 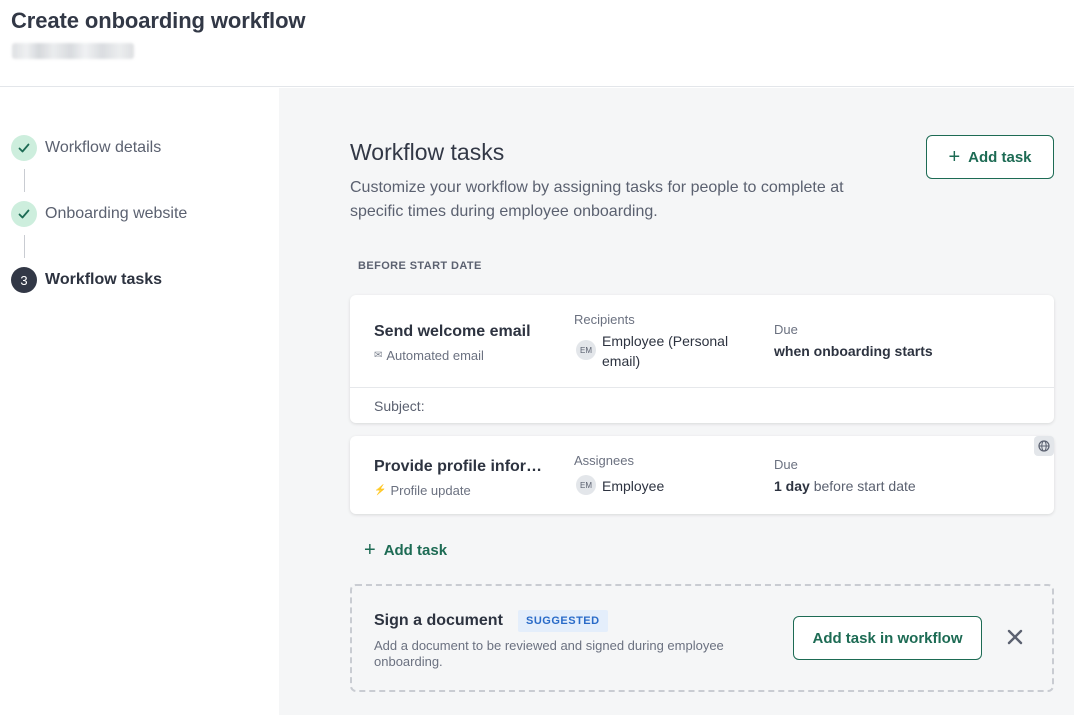 What do you see at coordinates (864, 486) in the screenshot?
I see `due-value-rest: before start date` at bounding box center [864, 486].